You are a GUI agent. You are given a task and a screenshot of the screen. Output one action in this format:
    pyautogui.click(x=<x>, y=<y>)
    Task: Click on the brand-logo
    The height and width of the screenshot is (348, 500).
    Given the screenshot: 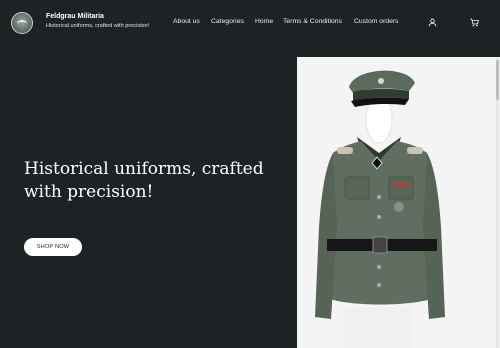 What is the action you would take?
    pyautogui.click(x=22, y=23)
    